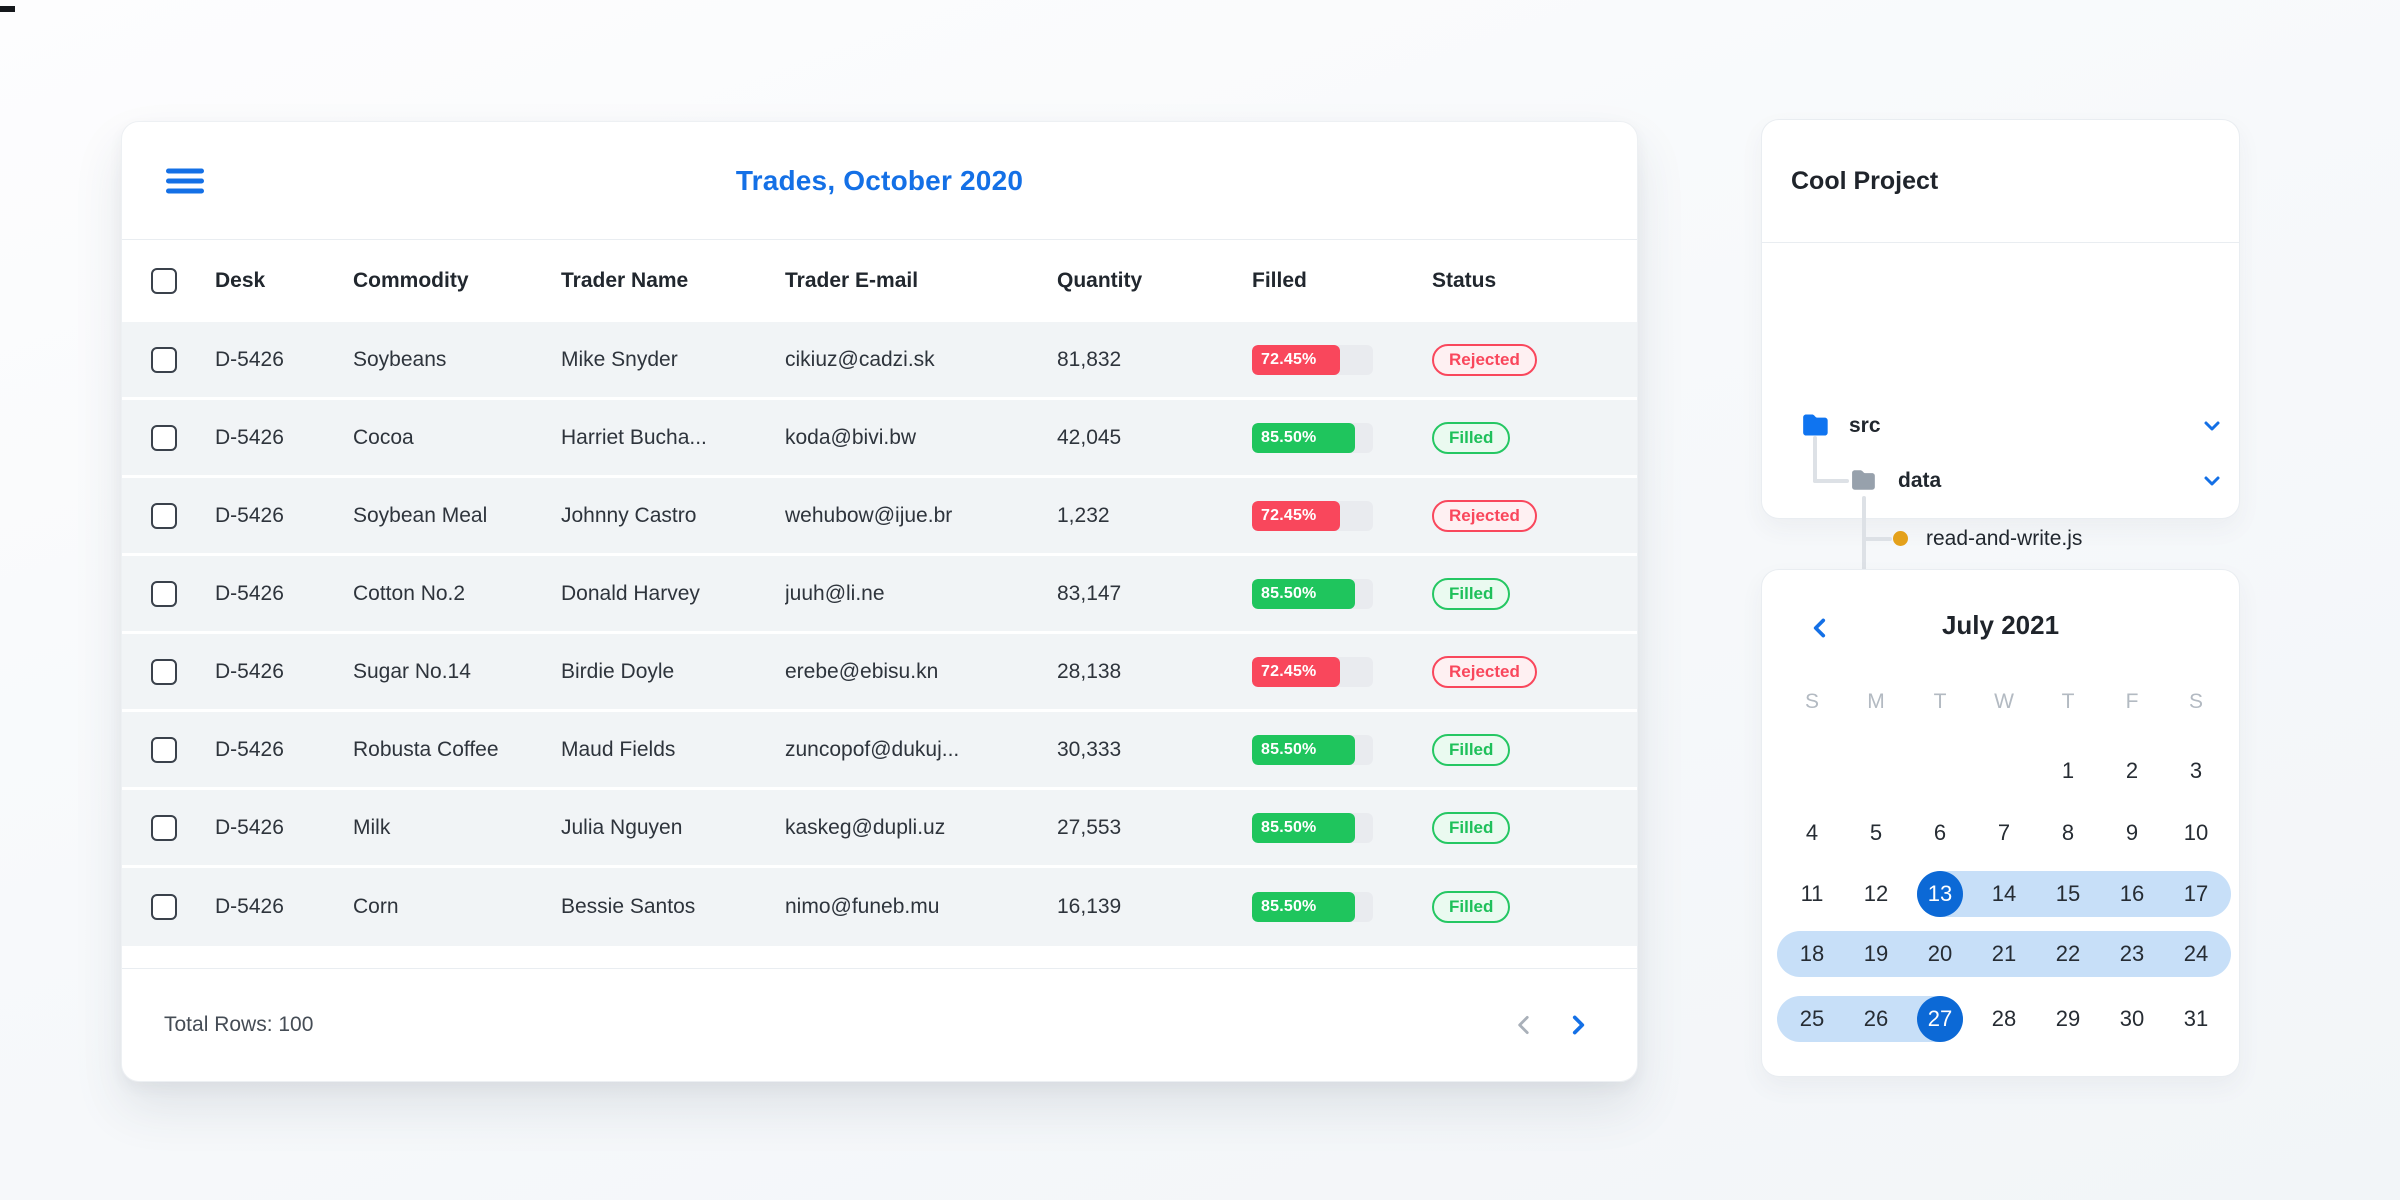 The image size is (2400, 1200). I want to click on calendar-day: 5, so click(1876, 833).